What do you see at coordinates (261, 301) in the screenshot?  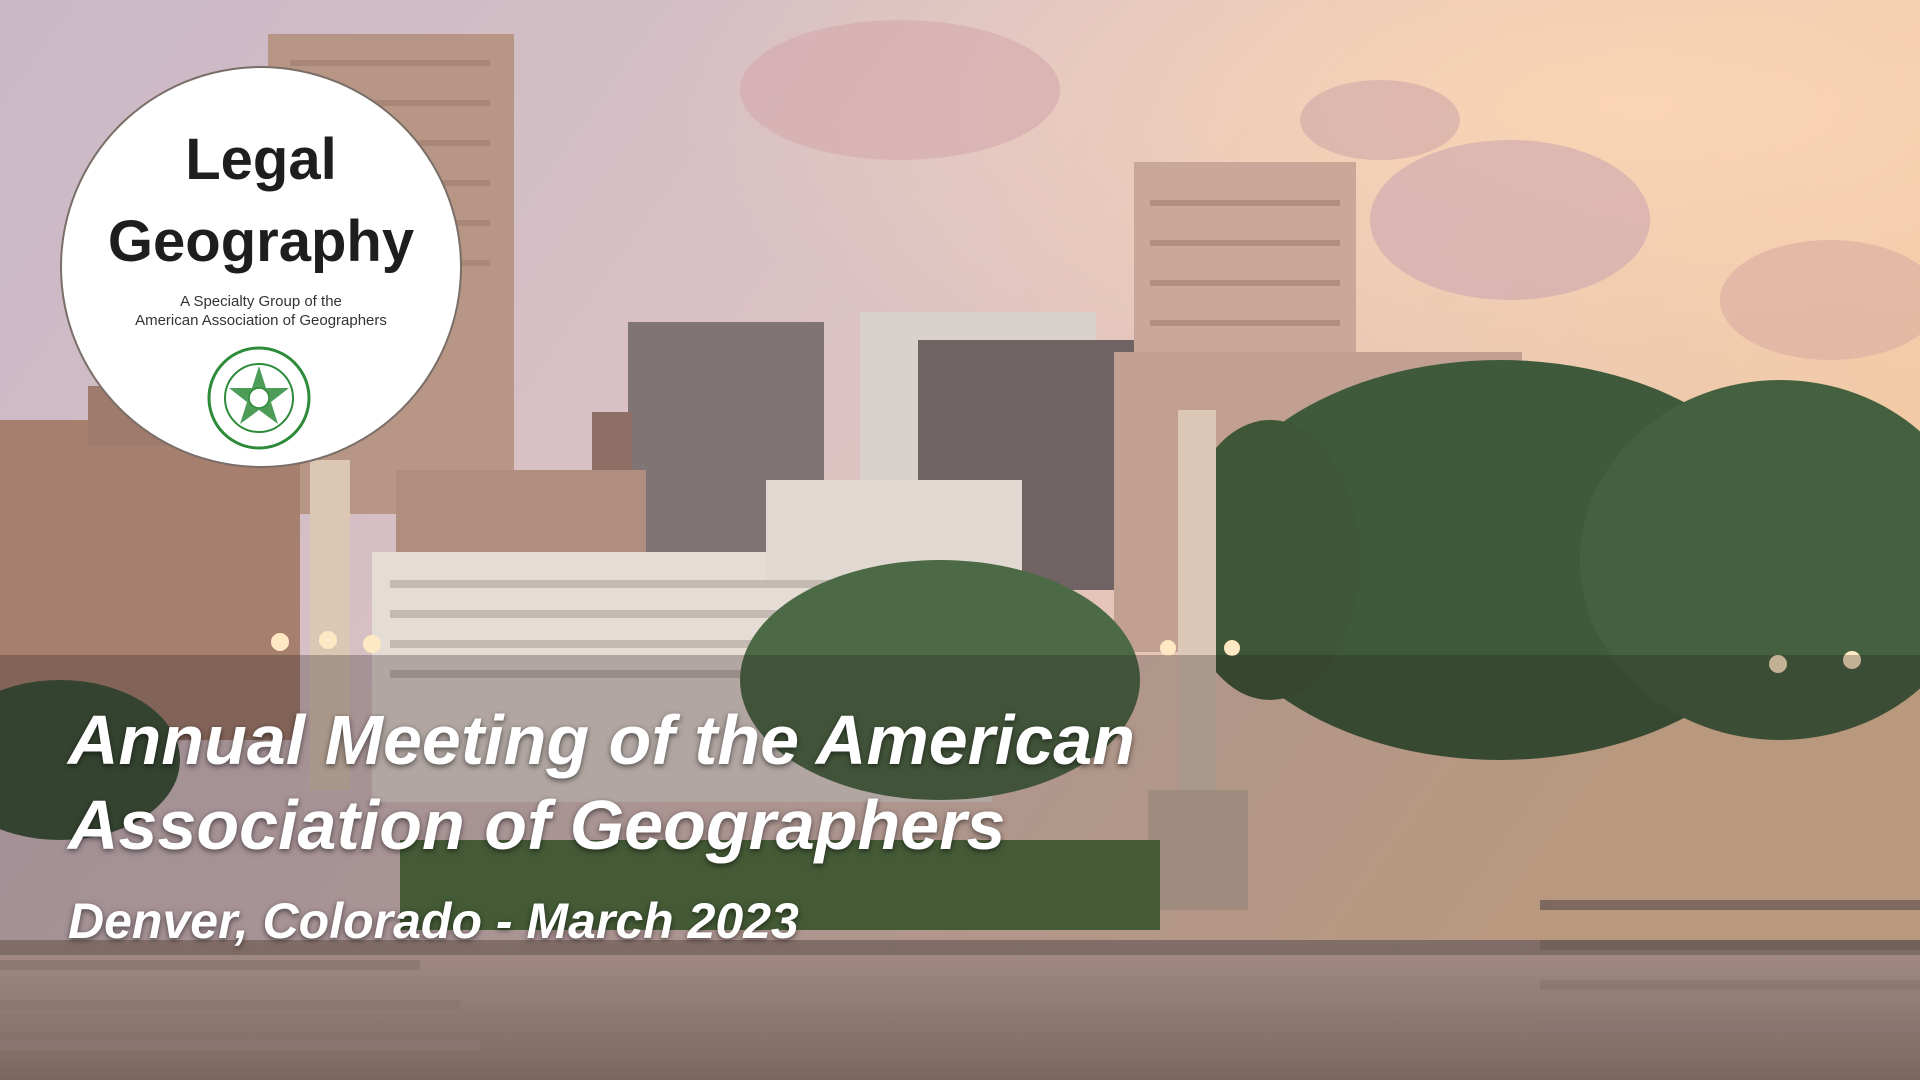 I see `logo-subtitle-line1: A Specialty Group of the` at bounding box center [261, 301].